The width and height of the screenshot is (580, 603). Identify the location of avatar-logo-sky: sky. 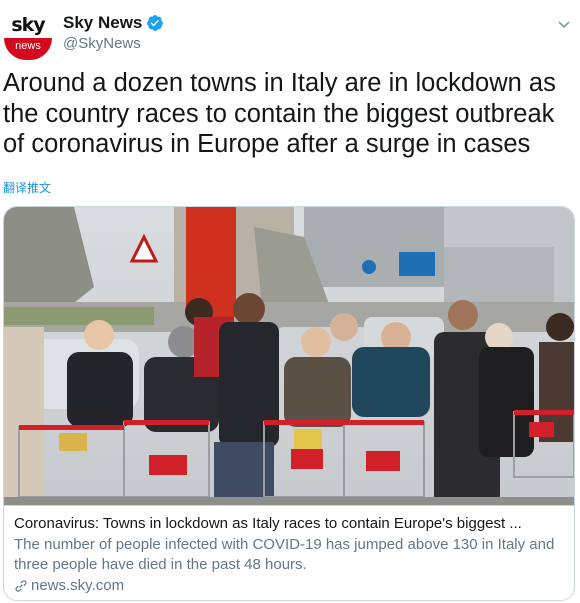
(28, 25).